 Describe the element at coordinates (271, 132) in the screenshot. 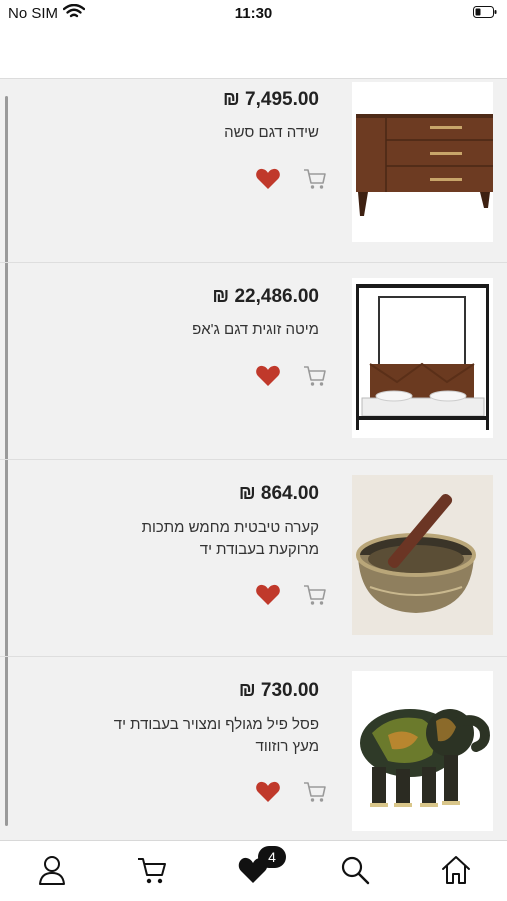

I see `product-title: שידה דגם סשה` at that location.